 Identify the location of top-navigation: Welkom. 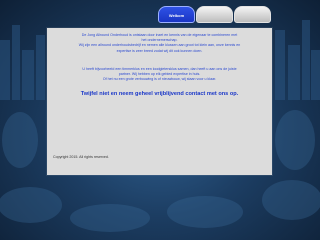
(215, 14).